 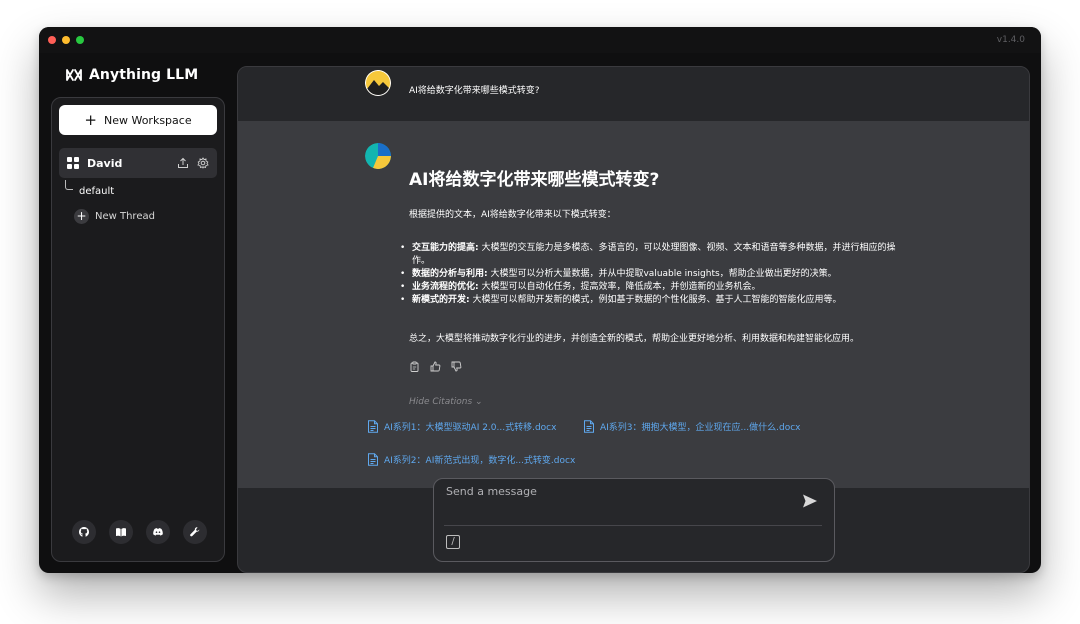 What do you see at coordinates (633, 525) in the screenshot?
I see `composer-divider` at bounding box center [633, 525].